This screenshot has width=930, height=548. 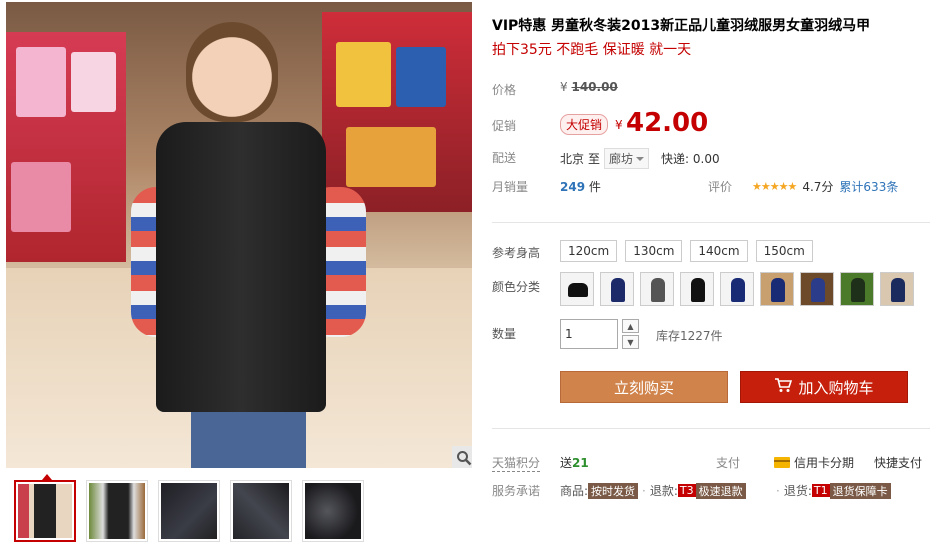 I want to click on return-promise: · 退货: T1 退货保障卡, so click(x=831, y=490).